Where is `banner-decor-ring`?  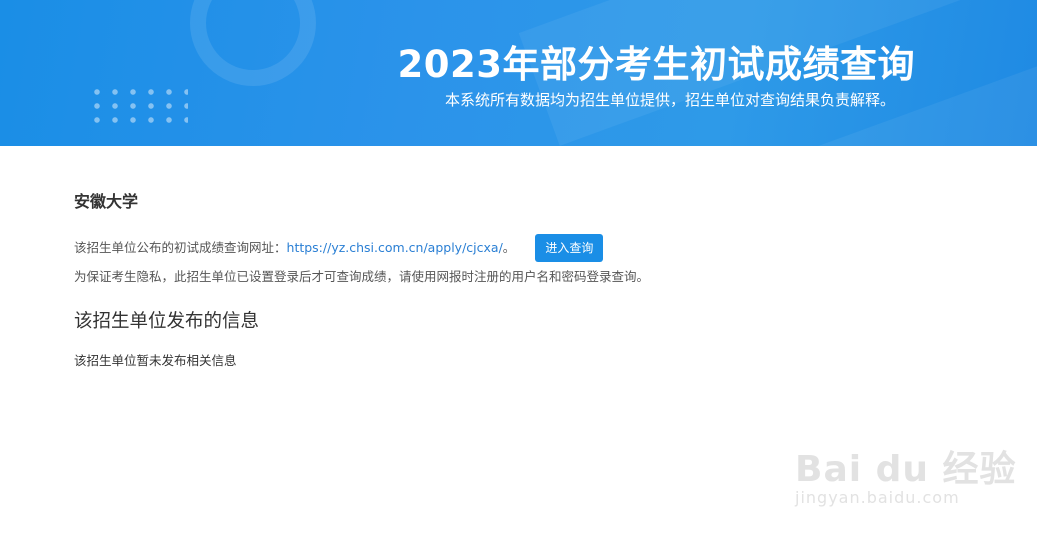 banner-decor-ring is located at coordinates (253, 43).